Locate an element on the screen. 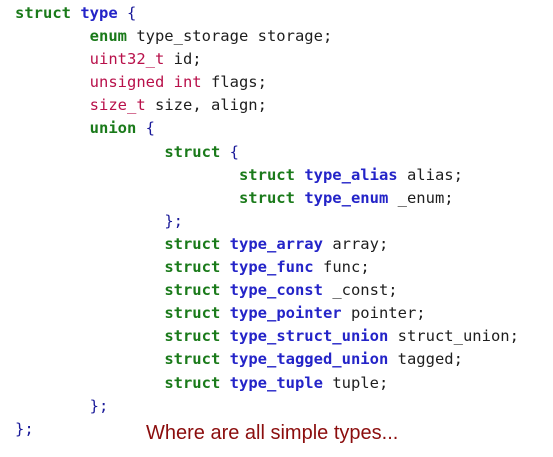  code-line: unsigned int flags; is located at coordinates (267, 82).